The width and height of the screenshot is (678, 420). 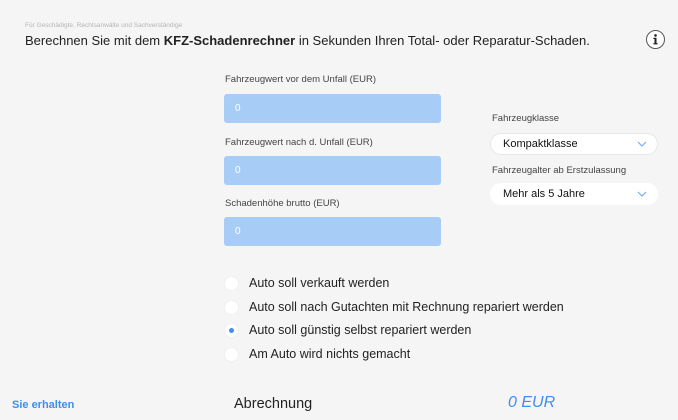 I want to click on headline-product-name: KFZ-Schadenrechner, so click(x=229, y=40).